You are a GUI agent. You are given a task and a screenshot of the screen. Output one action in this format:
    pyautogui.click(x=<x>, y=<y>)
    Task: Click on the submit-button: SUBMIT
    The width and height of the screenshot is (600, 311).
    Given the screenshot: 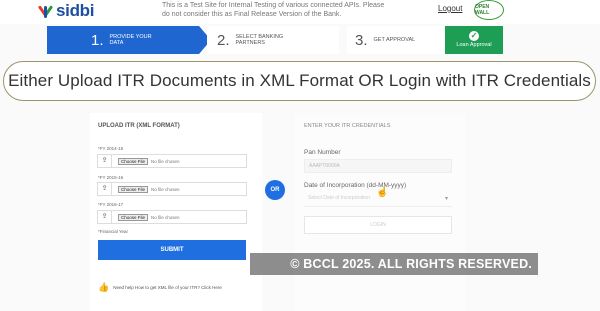 What is the action you would take?
    pyautogui.click(x=172, y=250)
    